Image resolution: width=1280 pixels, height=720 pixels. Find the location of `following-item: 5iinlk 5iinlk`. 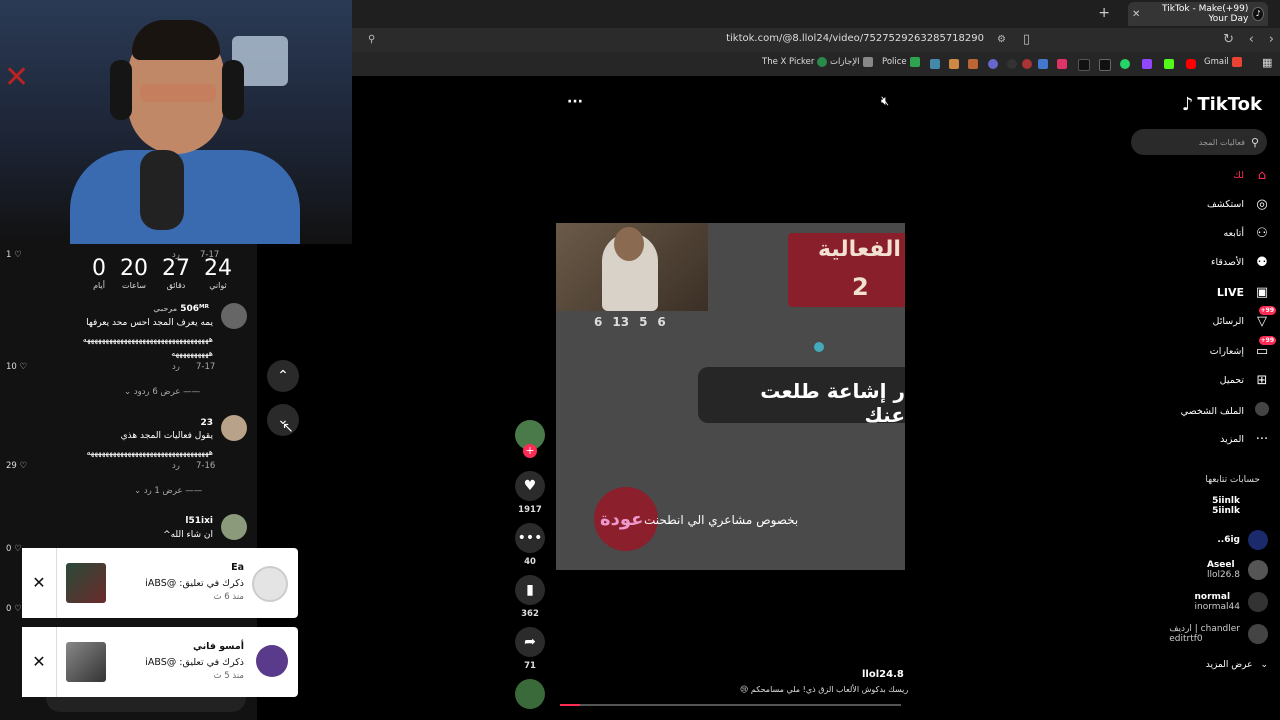

following-item: 5iinlk 5iinlk is located at coordinates (1226, 506).